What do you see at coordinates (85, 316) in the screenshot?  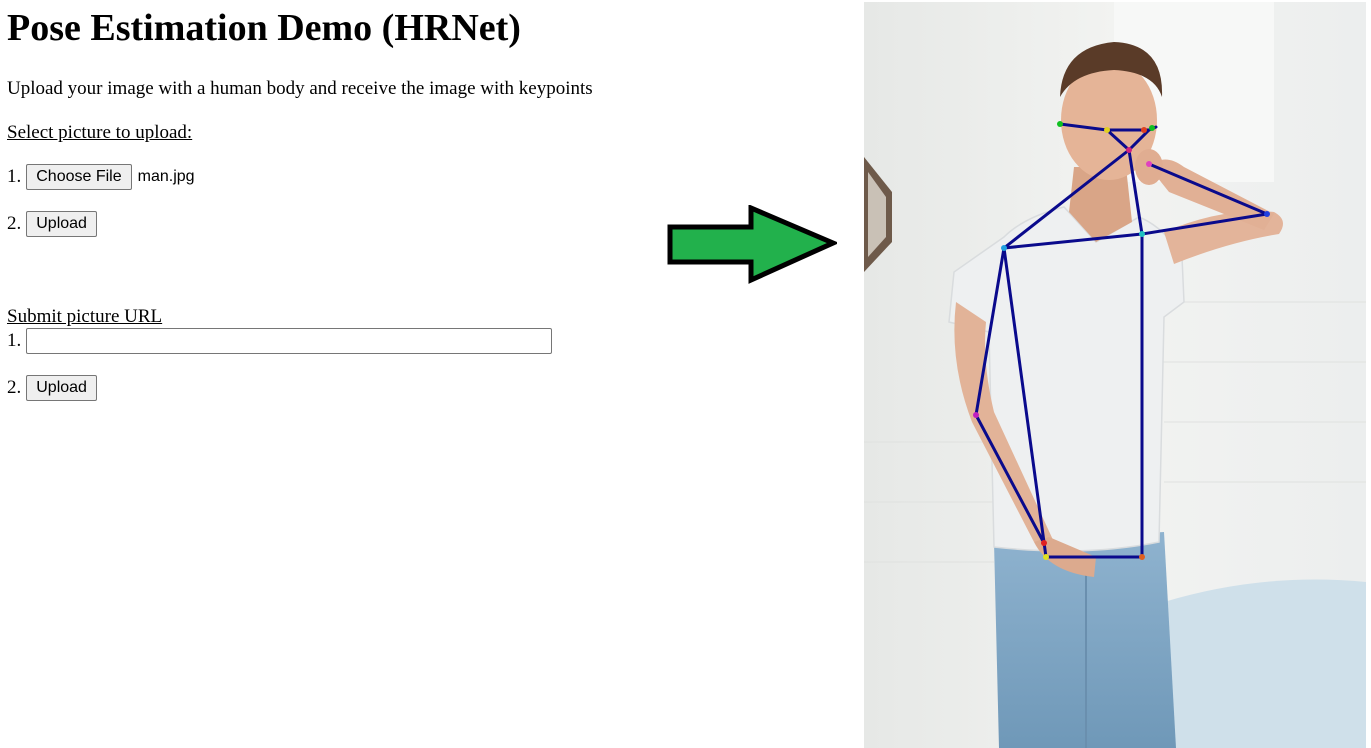 I see `url-section-label: Submit picture URL` at bounding box center [85, 316].